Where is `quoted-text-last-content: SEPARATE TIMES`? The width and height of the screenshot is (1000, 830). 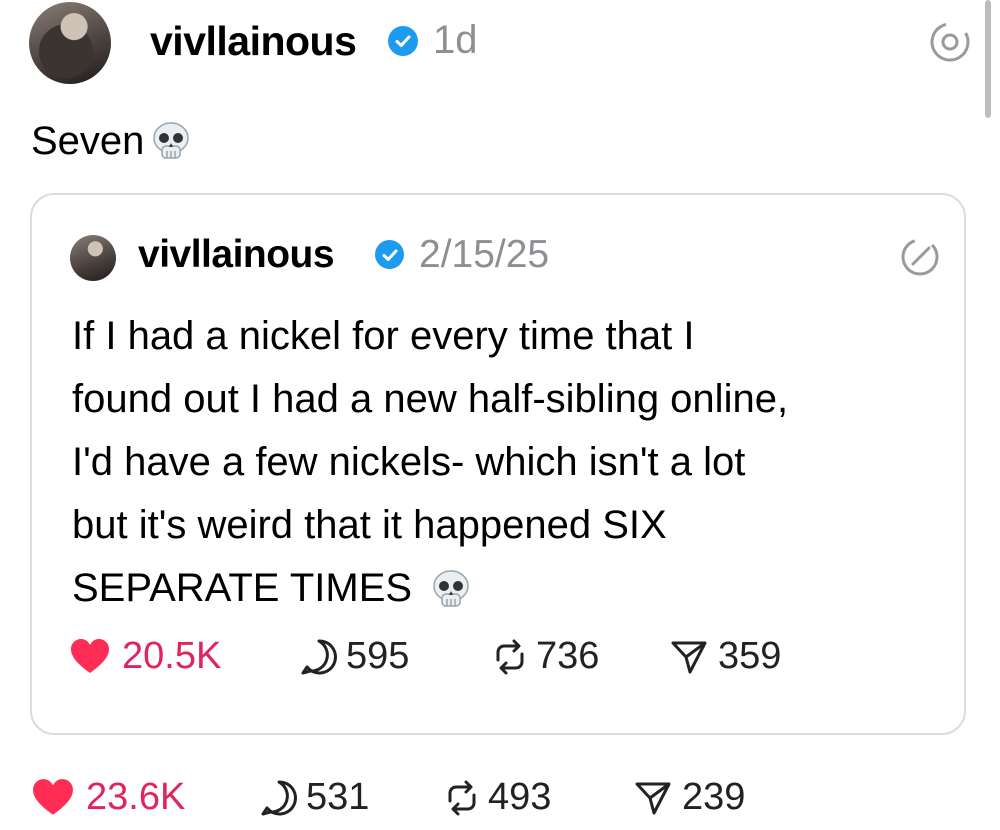 quoted-text-last-content: SEPARATE TIMES is located at coordinates (242, 588).